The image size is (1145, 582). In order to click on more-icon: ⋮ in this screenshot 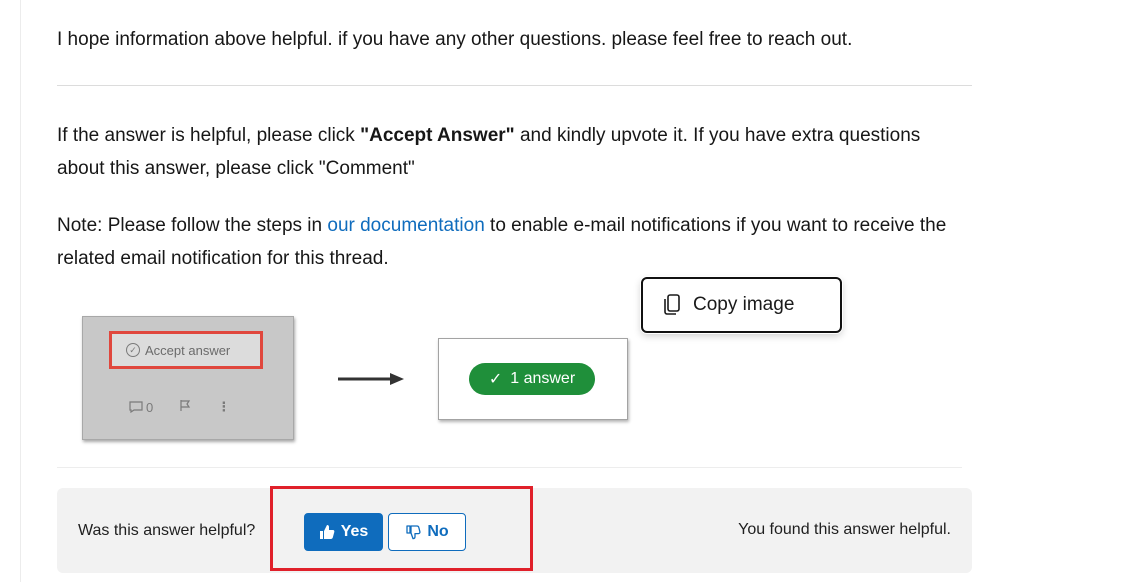, I will do `click(224, 406)`.